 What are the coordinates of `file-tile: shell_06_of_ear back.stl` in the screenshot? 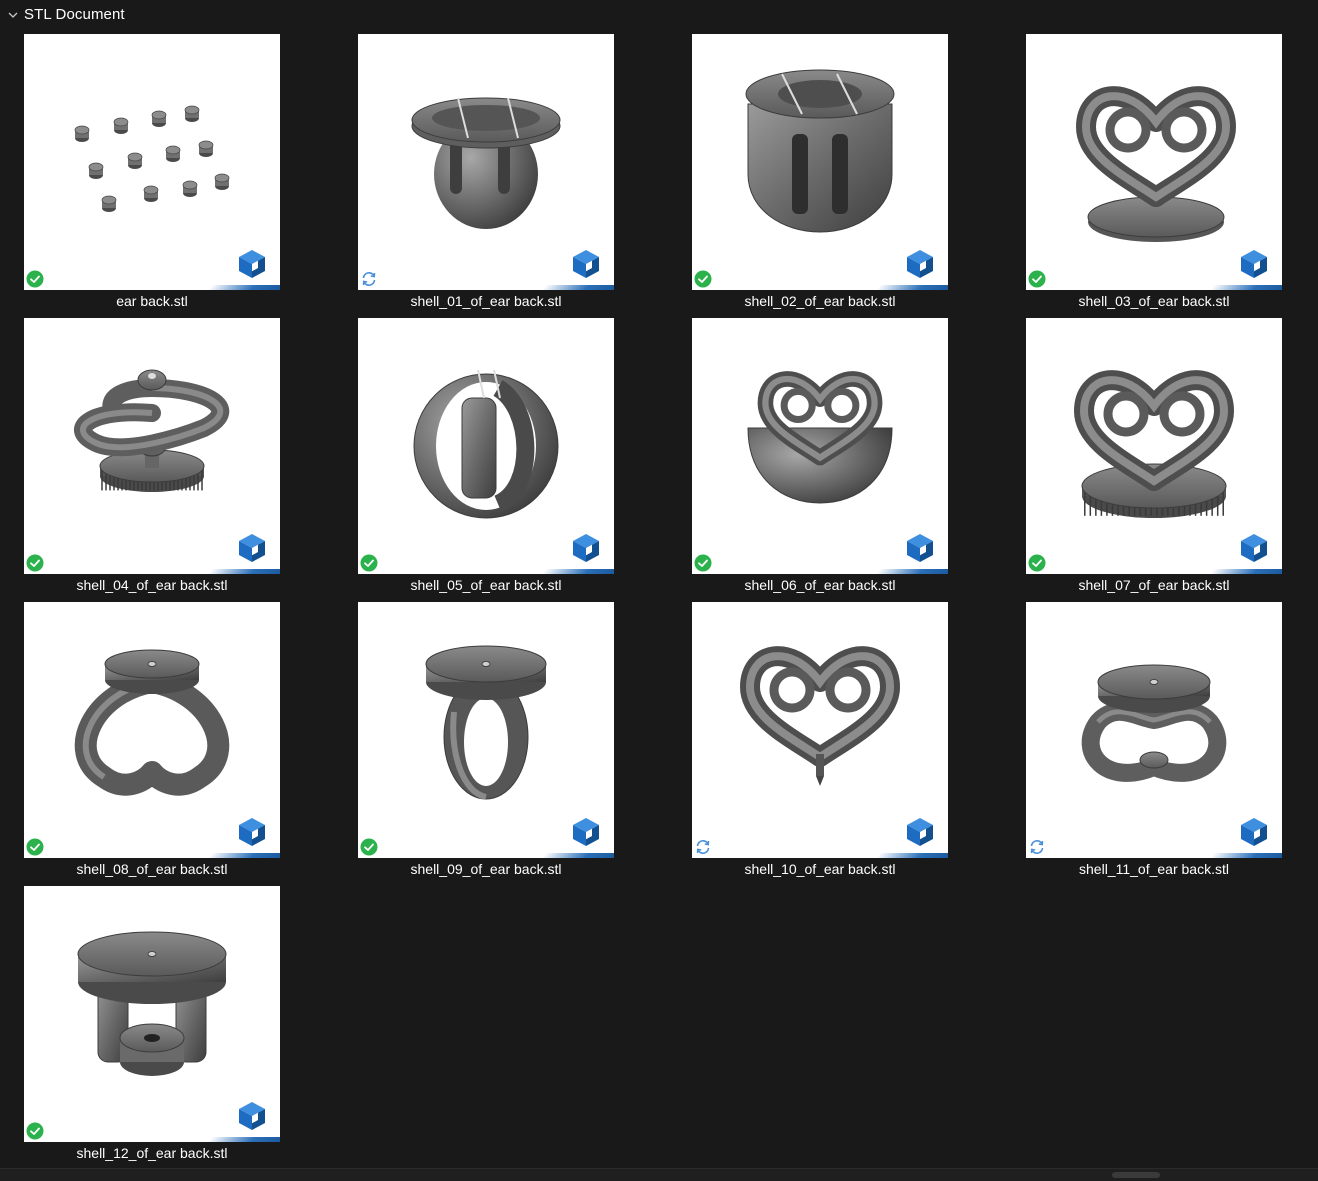 It's located at (820, 458).